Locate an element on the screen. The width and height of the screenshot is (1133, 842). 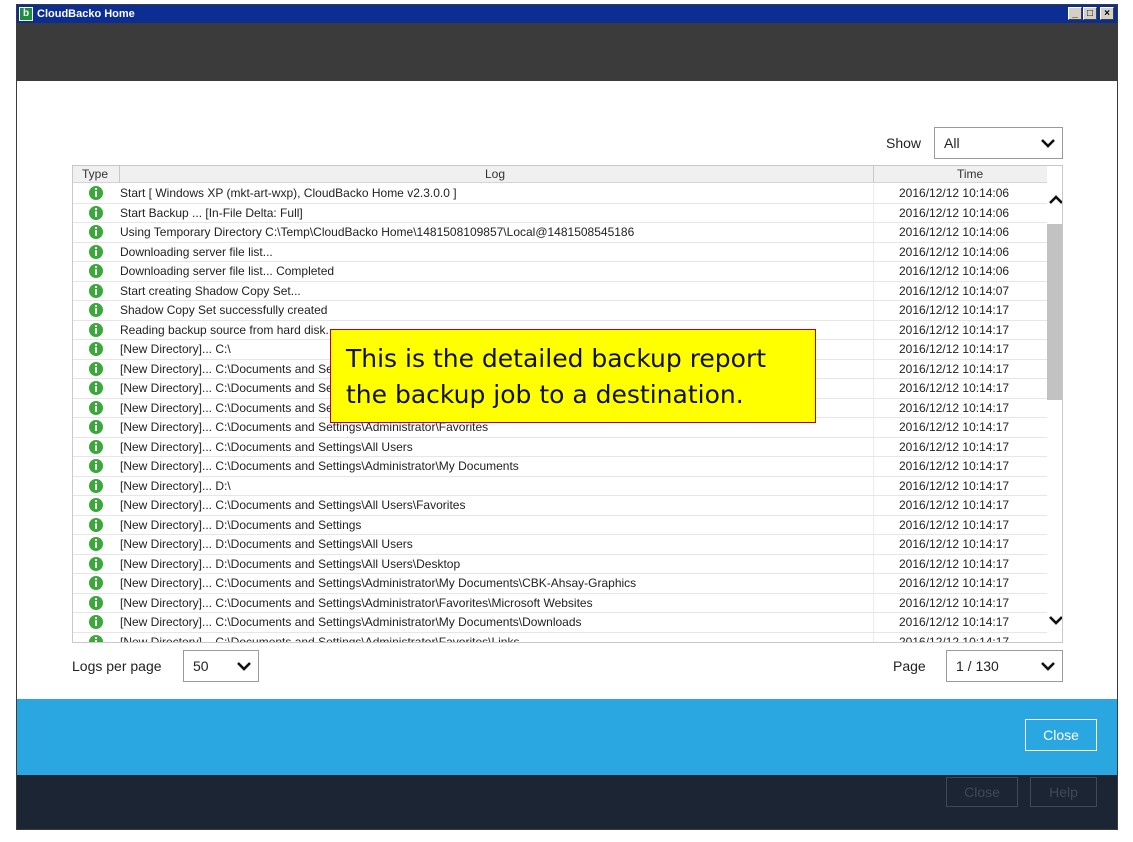
logs-per-page-value: 50 is located at coordinates (201, 666).